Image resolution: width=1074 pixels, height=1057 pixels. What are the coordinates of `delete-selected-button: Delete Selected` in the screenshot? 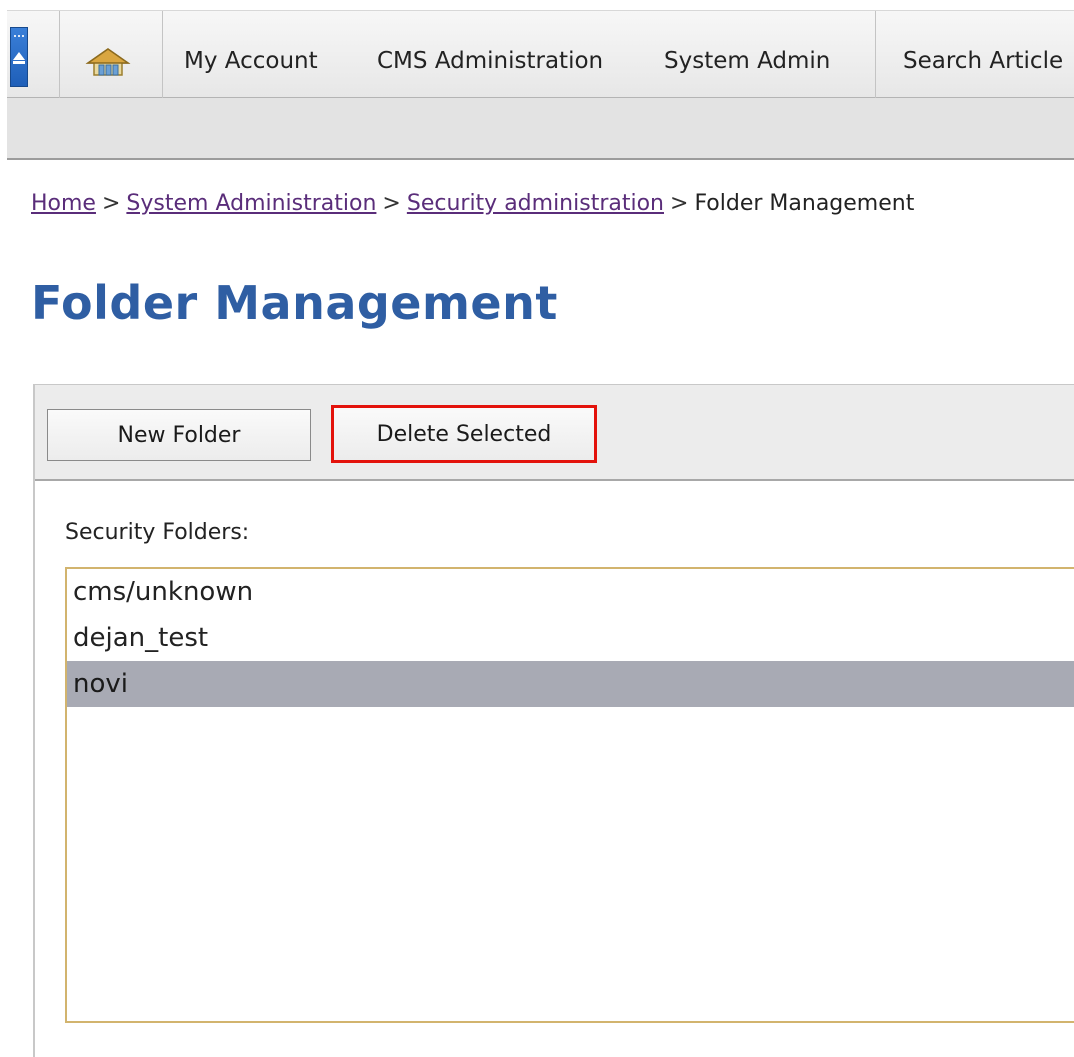 It's located at (464, 434).